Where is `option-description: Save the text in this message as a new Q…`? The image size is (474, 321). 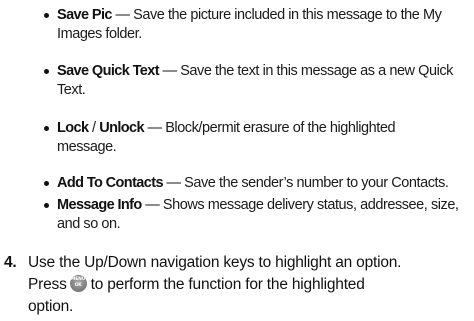 option-description: Save the text in this message as a new Q… is located at coordinates (316, 71).